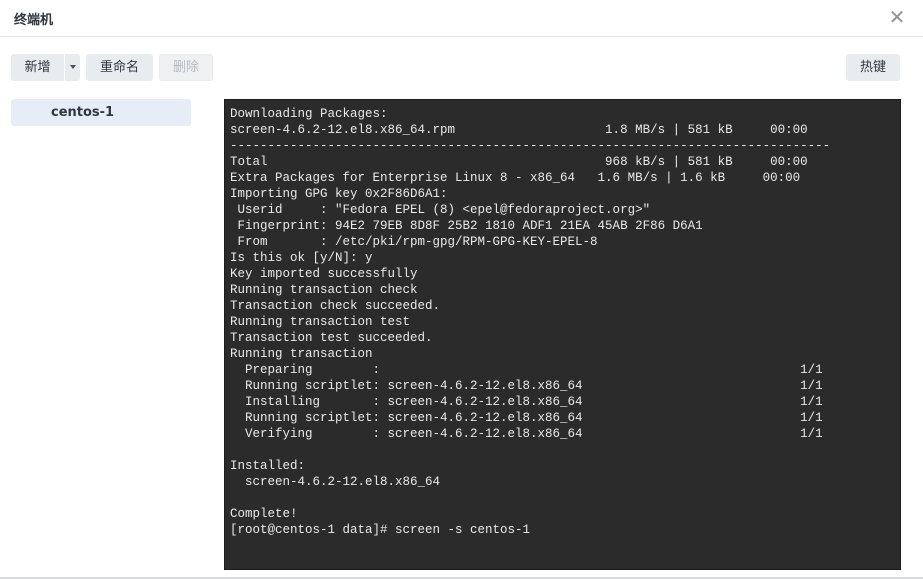 This screenshot has width=923, height=579. I want to click on rename-button: 重命名, so click(119, 67).